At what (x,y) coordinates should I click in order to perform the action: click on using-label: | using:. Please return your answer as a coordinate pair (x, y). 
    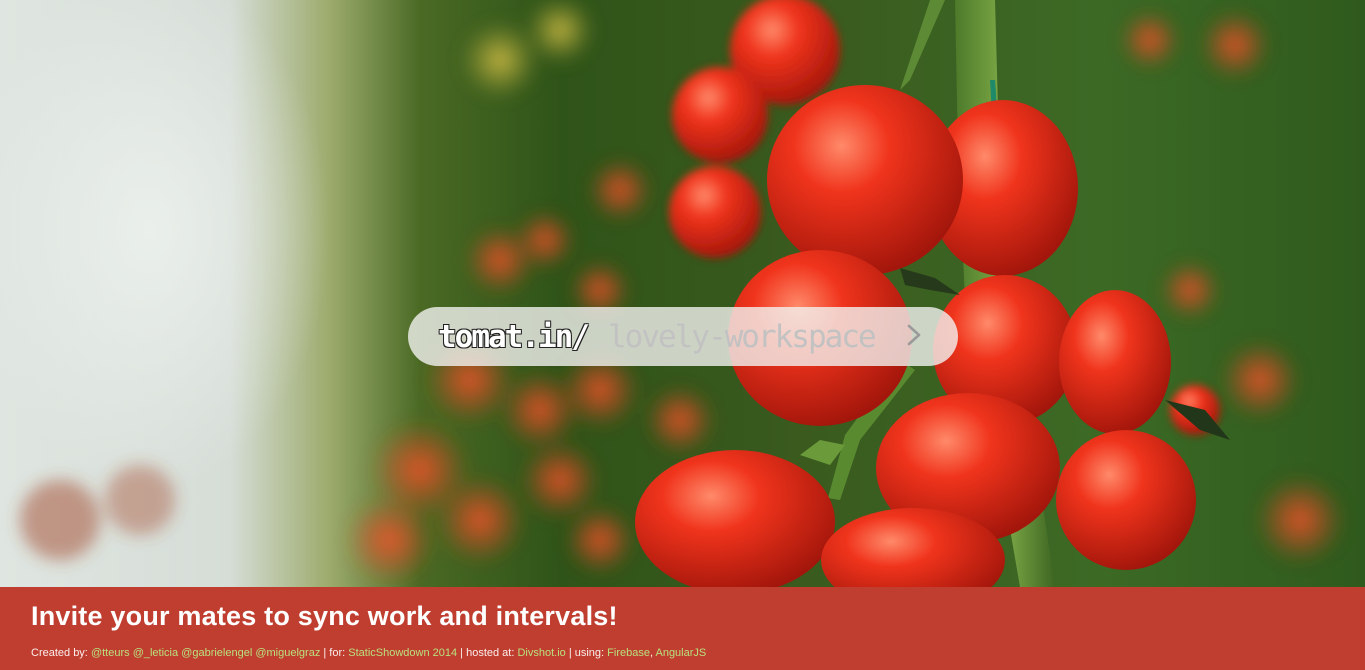
    Looking at the image, I should click on (586, 653).